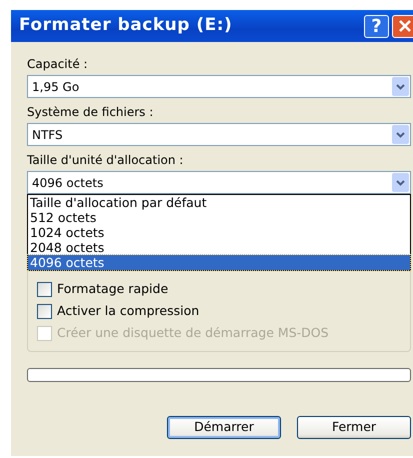 This screenshot has height=458, width=413. What do you see at coordinates (219, 202) in the screenshot?
I see `dropdown-option: Taille d'allocation par défaut` at bounding box center [219, 202].